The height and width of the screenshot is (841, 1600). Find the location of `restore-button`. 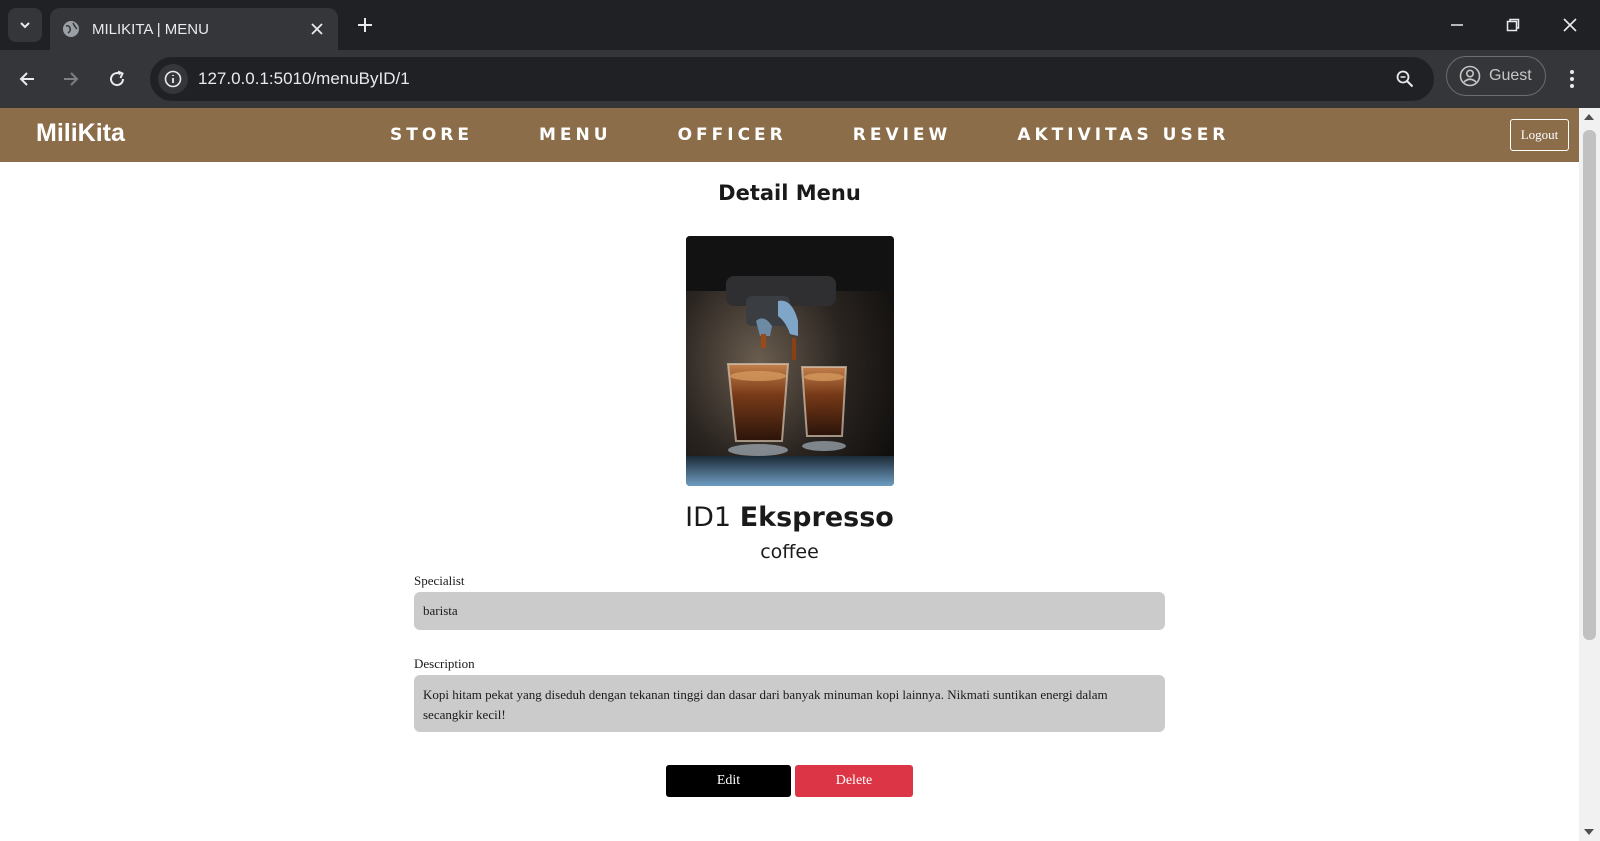

restore-button is located at coordinates (1513, 25).